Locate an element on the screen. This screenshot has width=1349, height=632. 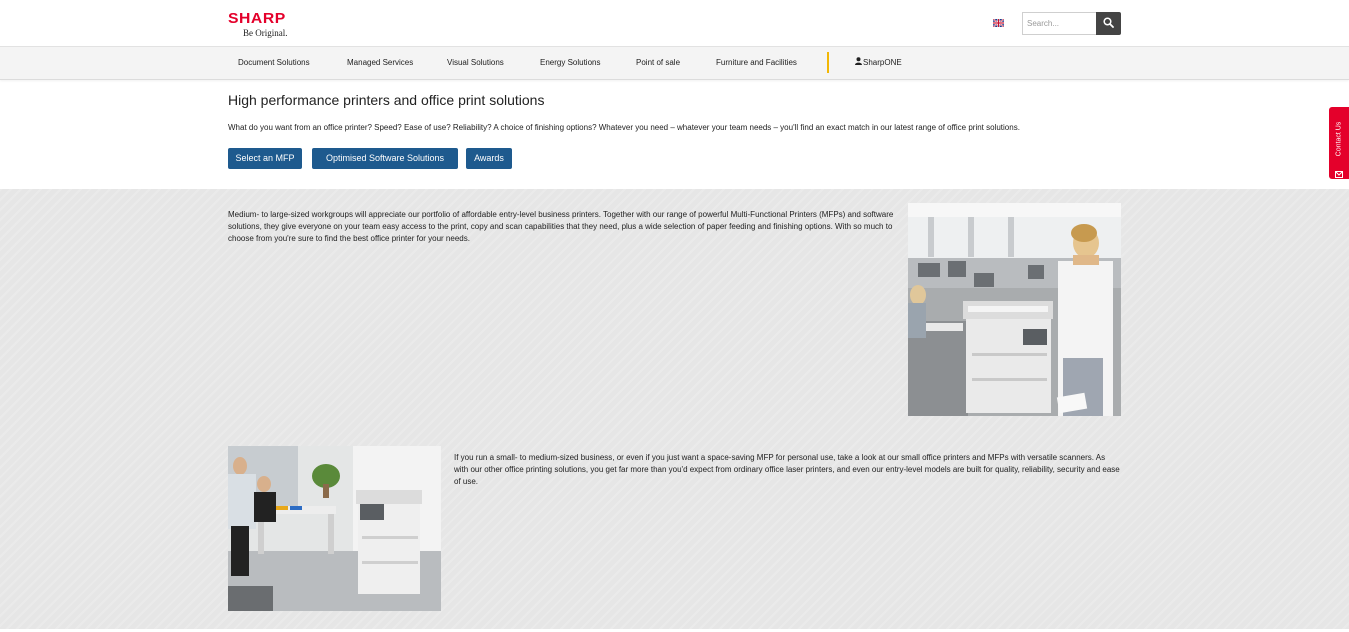
nav-item-furniture-facilities: Furniture and Facilities is located at coordinates (756, 63).